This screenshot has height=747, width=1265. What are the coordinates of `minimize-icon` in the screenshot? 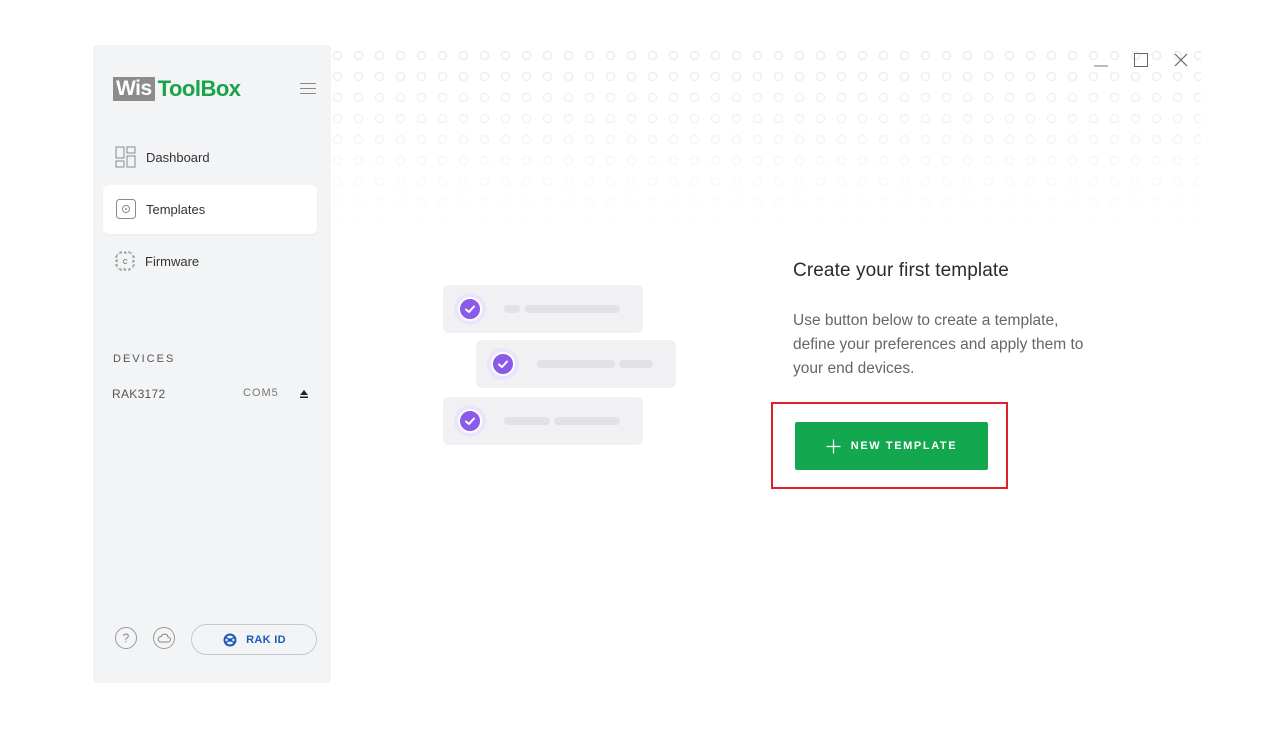 It's located at (1101, 60).